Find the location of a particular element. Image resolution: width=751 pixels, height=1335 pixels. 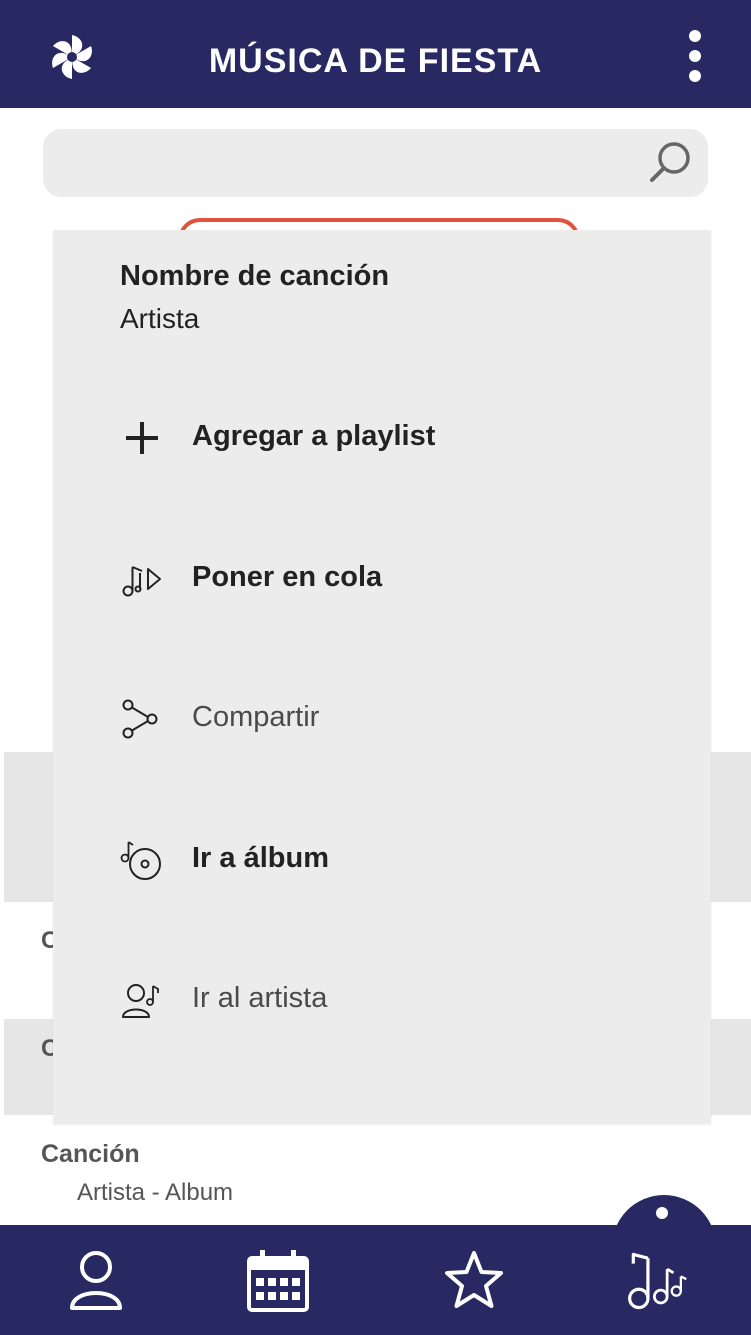

song-title: Canción is located at coordinates (90, 1154).